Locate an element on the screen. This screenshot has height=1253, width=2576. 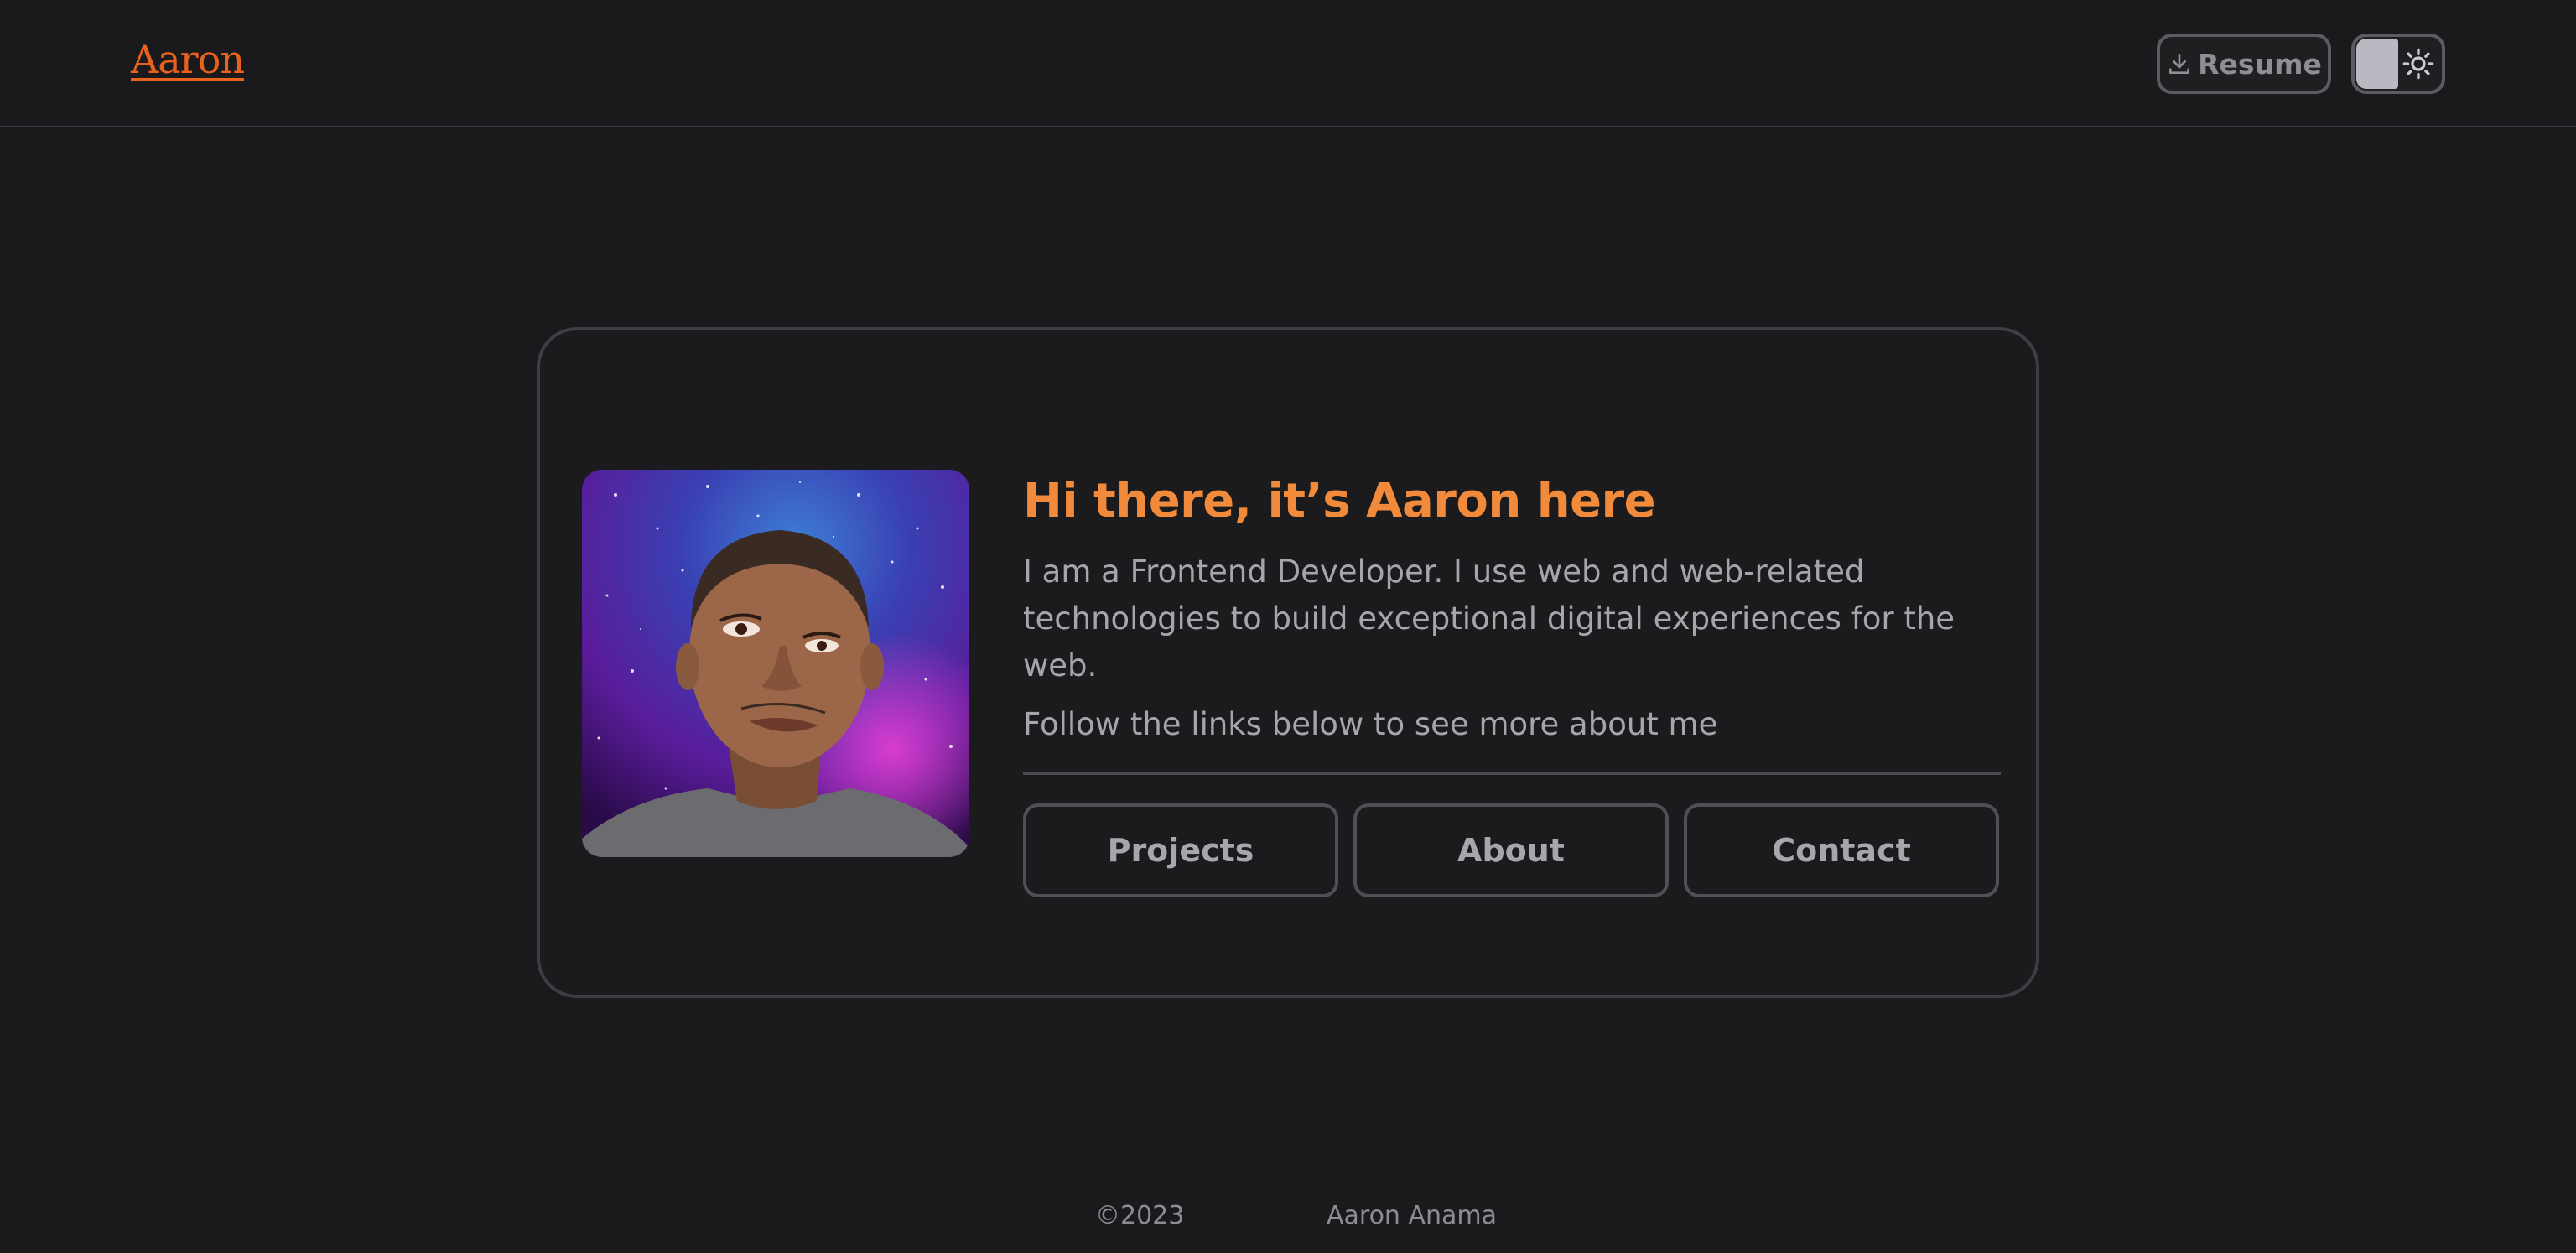
site-header: Aaron Resume is located at coordinates (1288, 63).